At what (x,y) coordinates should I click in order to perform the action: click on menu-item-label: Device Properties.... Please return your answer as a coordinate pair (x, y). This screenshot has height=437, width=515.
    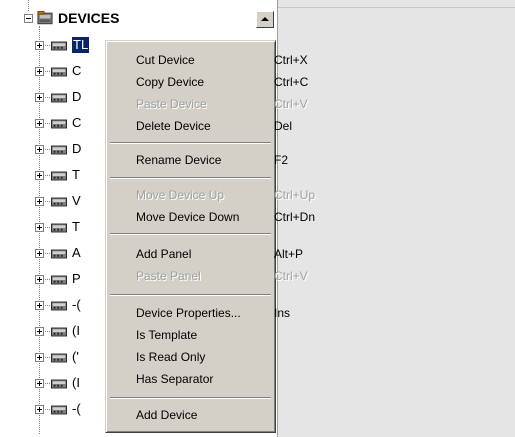
    Looking at the image, I should click on (188, 313).